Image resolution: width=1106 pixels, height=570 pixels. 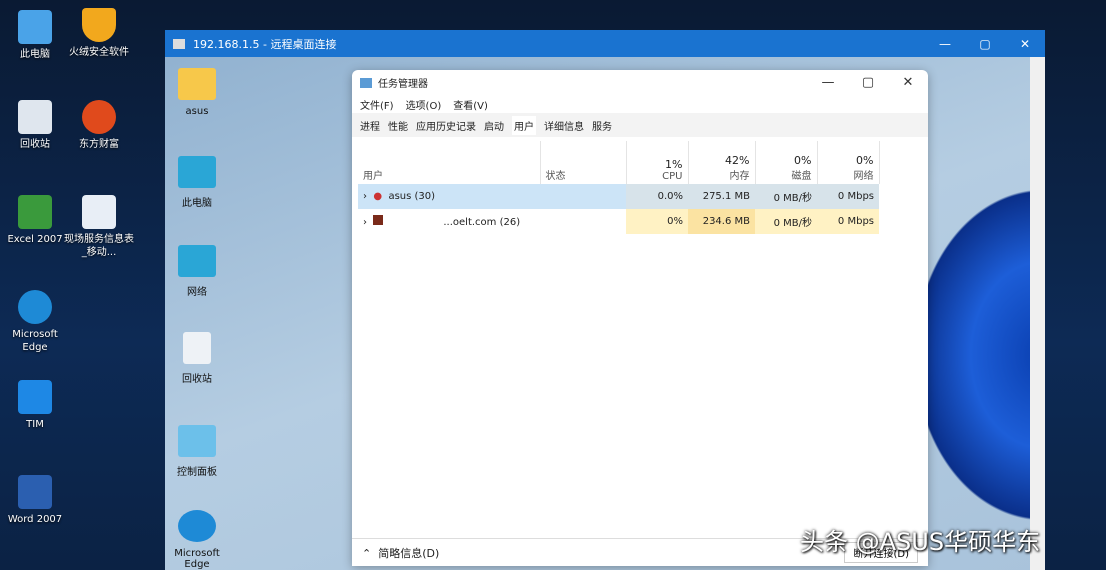 I want to click on task-manager-icon, so click(x=366, y=82).